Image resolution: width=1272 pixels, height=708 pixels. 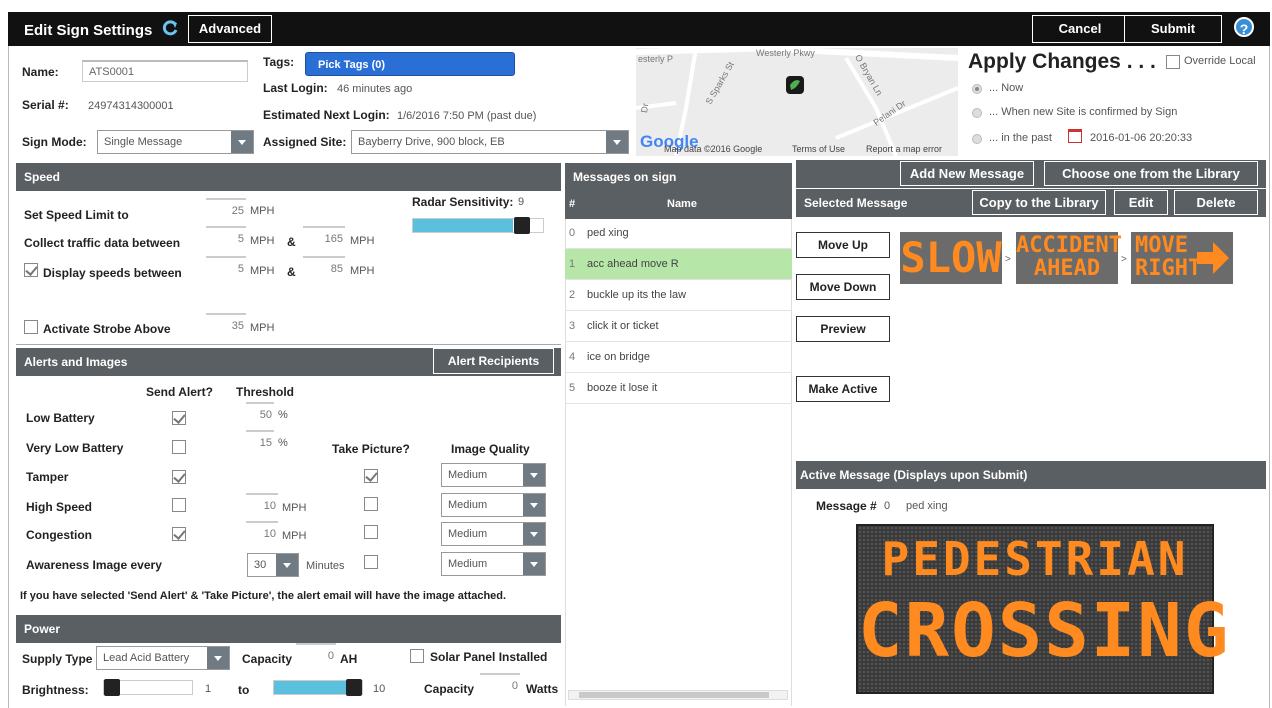 I want to click on brightness-min-handle, so click(x=112, y=687).